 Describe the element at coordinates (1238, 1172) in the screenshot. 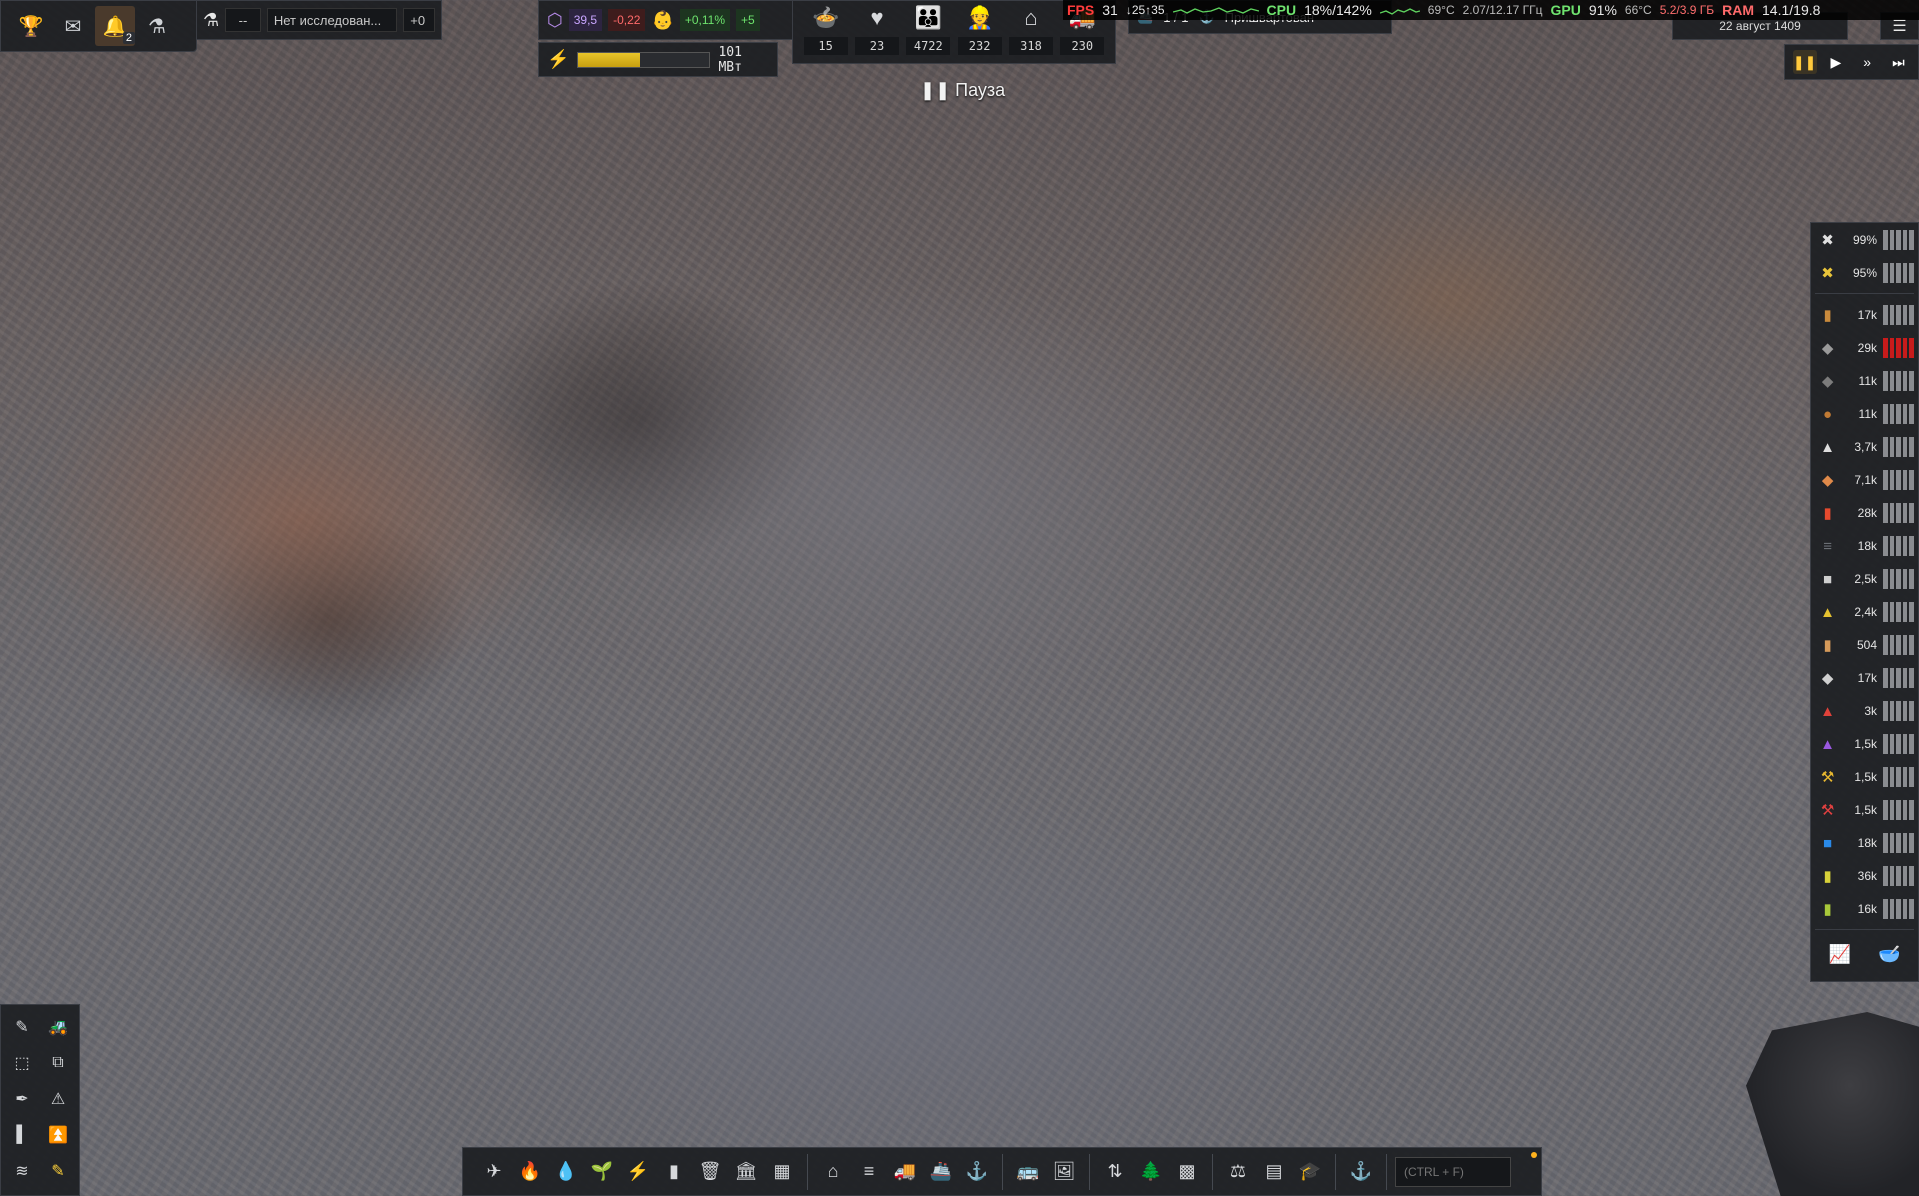

I see `build-category-button: ⚖` at that location.